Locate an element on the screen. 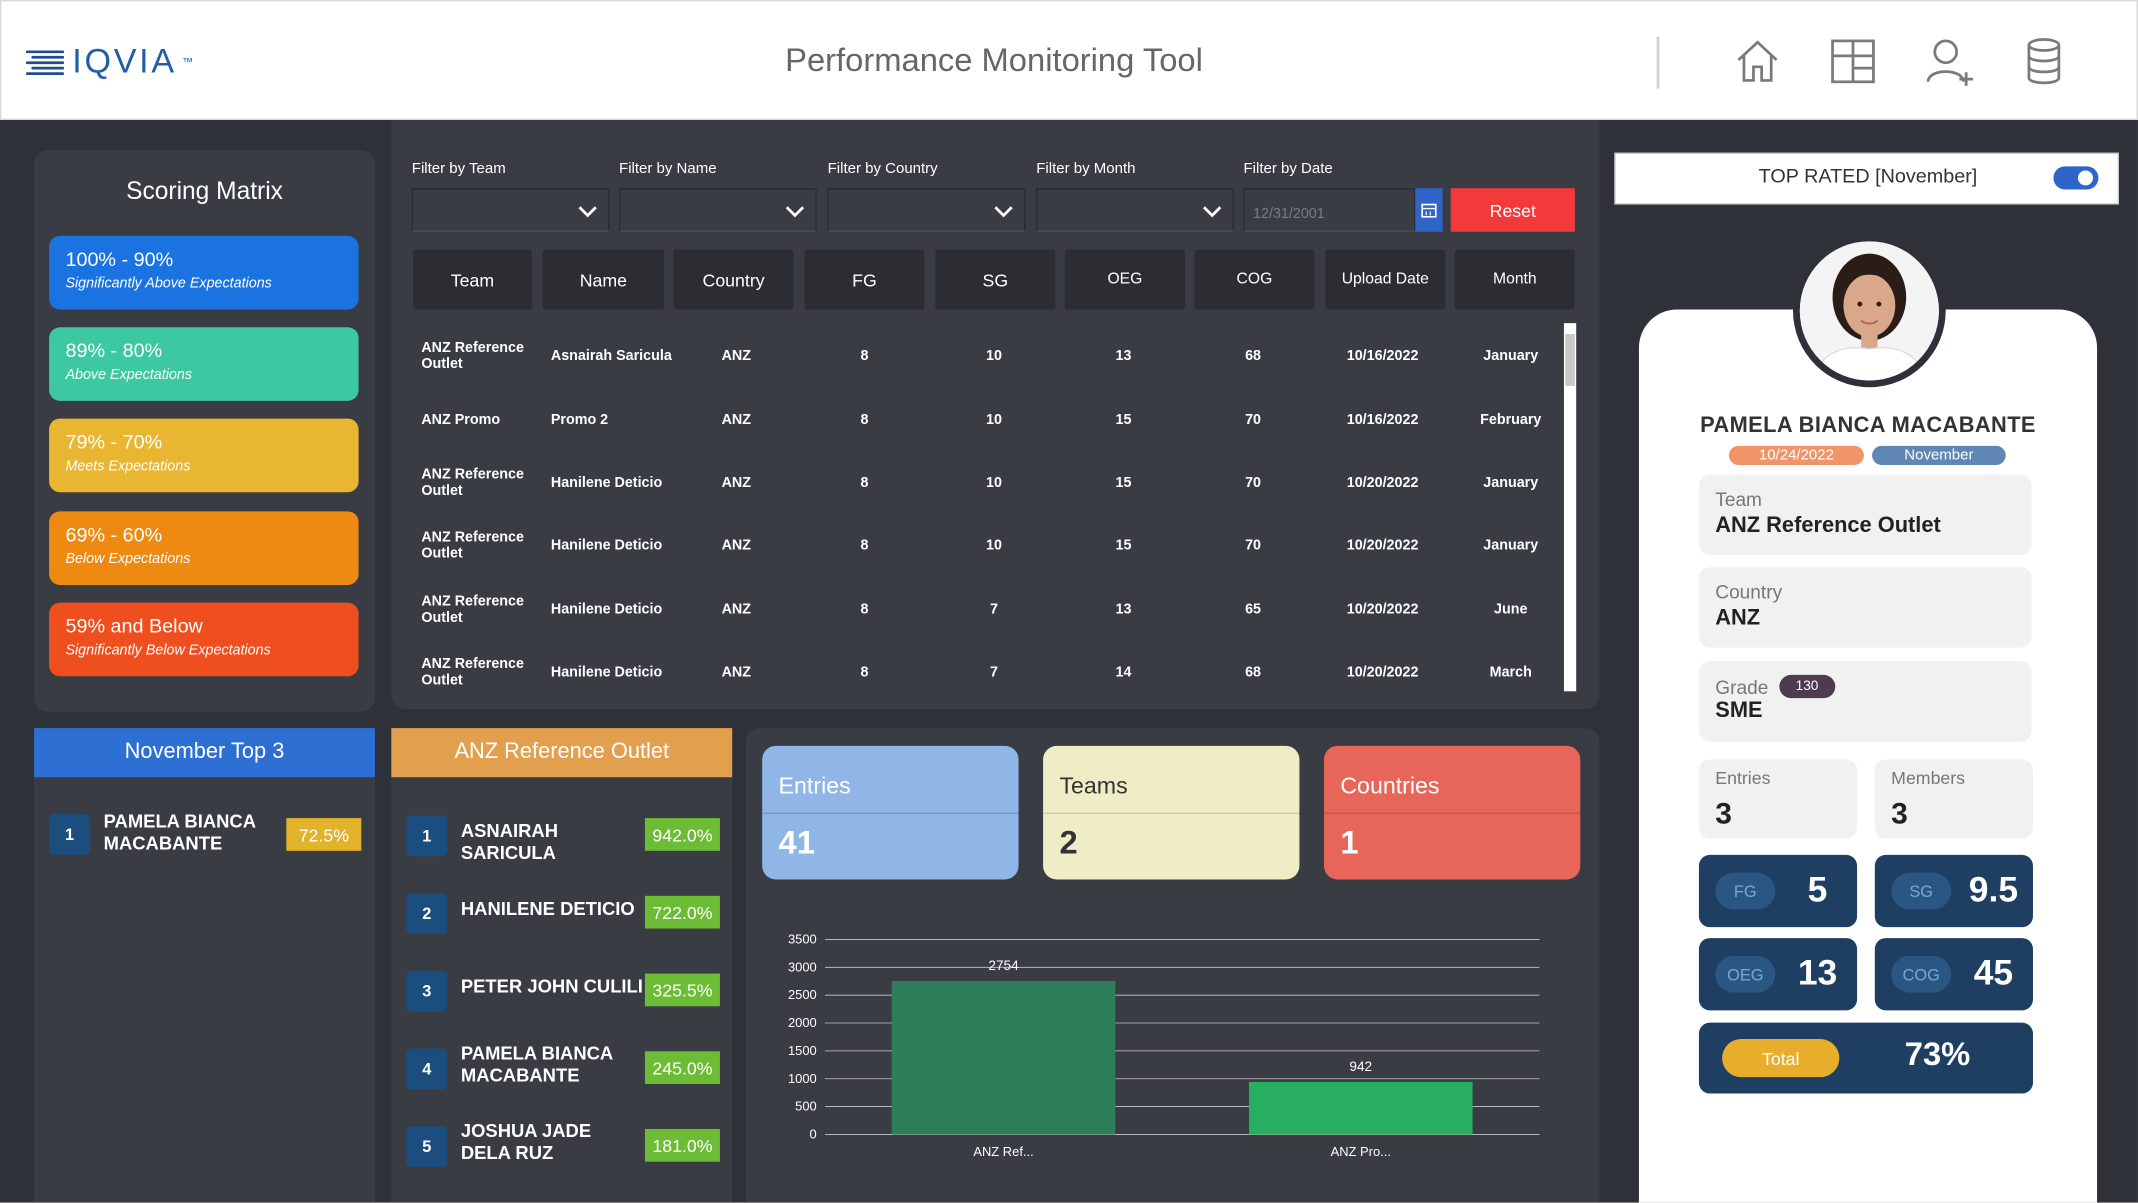  scoring-matrix-title: Scoring Matrix is located at coordinates (204, 191).